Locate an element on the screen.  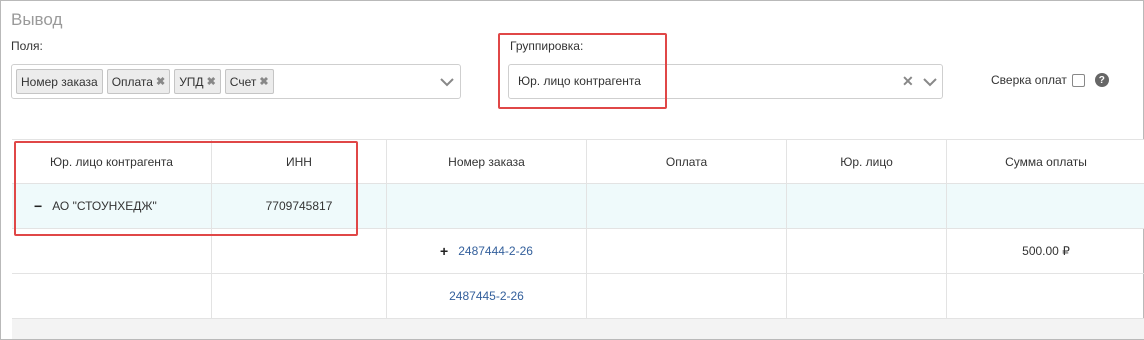
fields-multiselect: Номер заказа Оплата ✖ УПД ✖ Счет ✖ is located at coordinates (236, 81).